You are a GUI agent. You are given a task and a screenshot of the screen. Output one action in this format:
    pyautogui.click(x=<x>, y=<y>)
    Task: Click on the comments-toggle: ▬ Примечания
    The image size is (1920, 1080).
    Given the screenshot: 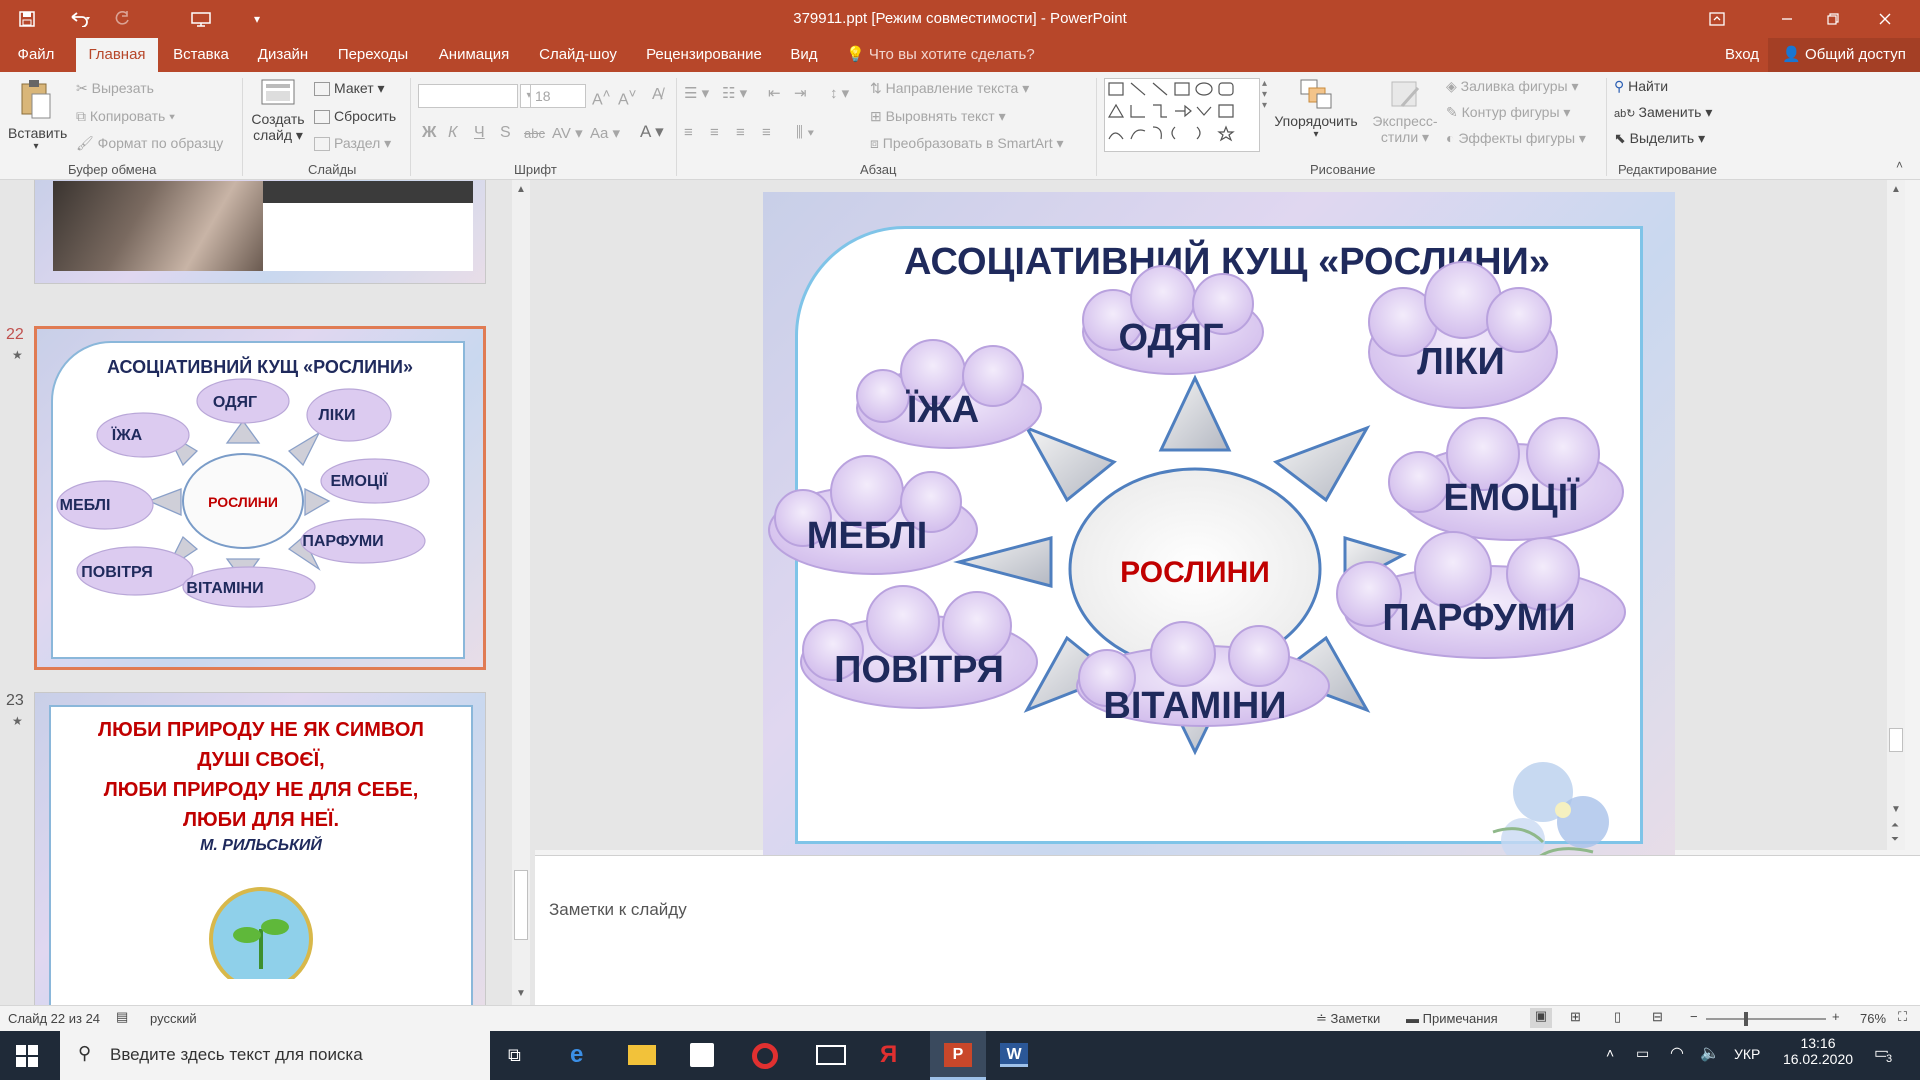 What is the action you would take?
    pyautogui.click(x=1452, y=1018)
    